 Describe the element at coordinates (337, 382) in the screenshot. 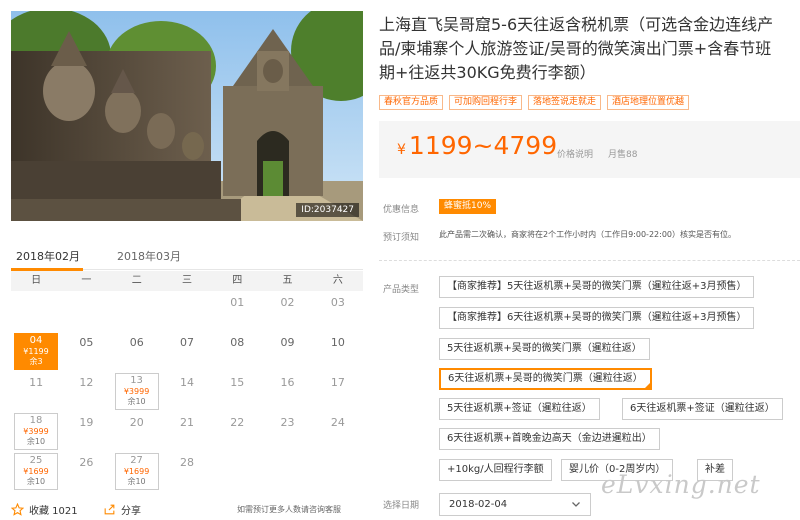

I see `day-number: 17` at that location.